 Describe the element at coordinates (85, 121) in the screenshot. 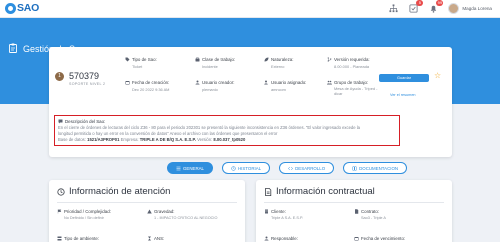

I see `description-title: Descripción del Sao:` at that location.